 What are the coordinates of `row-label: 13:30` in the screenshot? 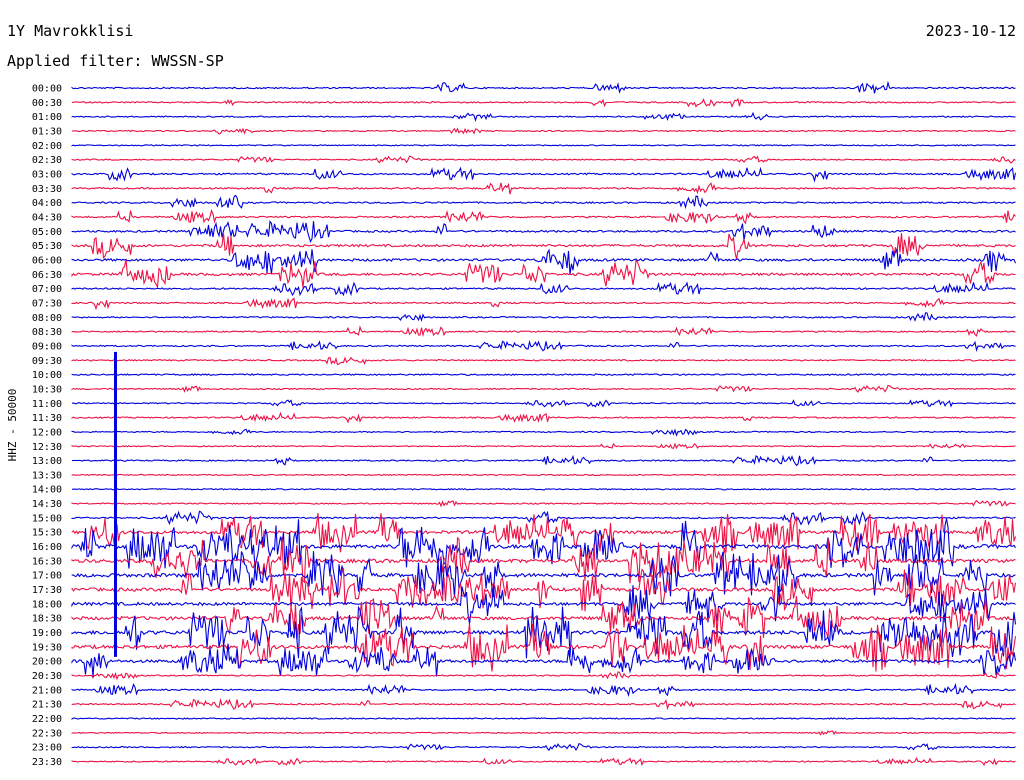 It's located at (47, 475).